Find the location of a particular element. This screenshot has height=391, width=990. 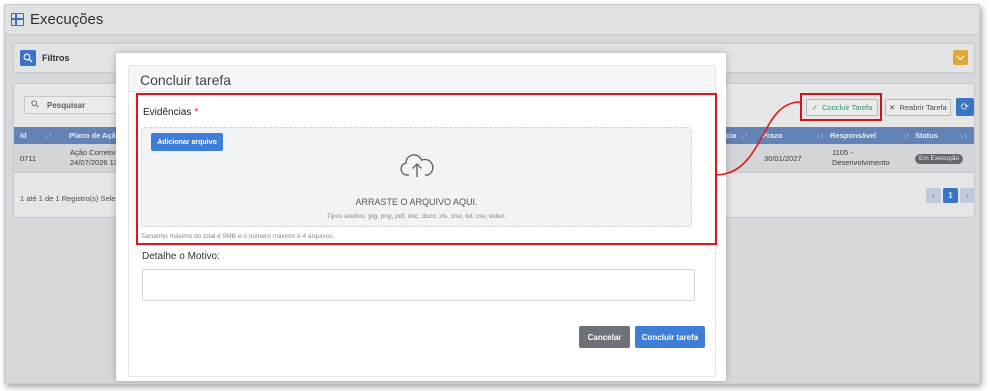

add-file-button: Adicionar arquivo is located at coordinates (187, 142).